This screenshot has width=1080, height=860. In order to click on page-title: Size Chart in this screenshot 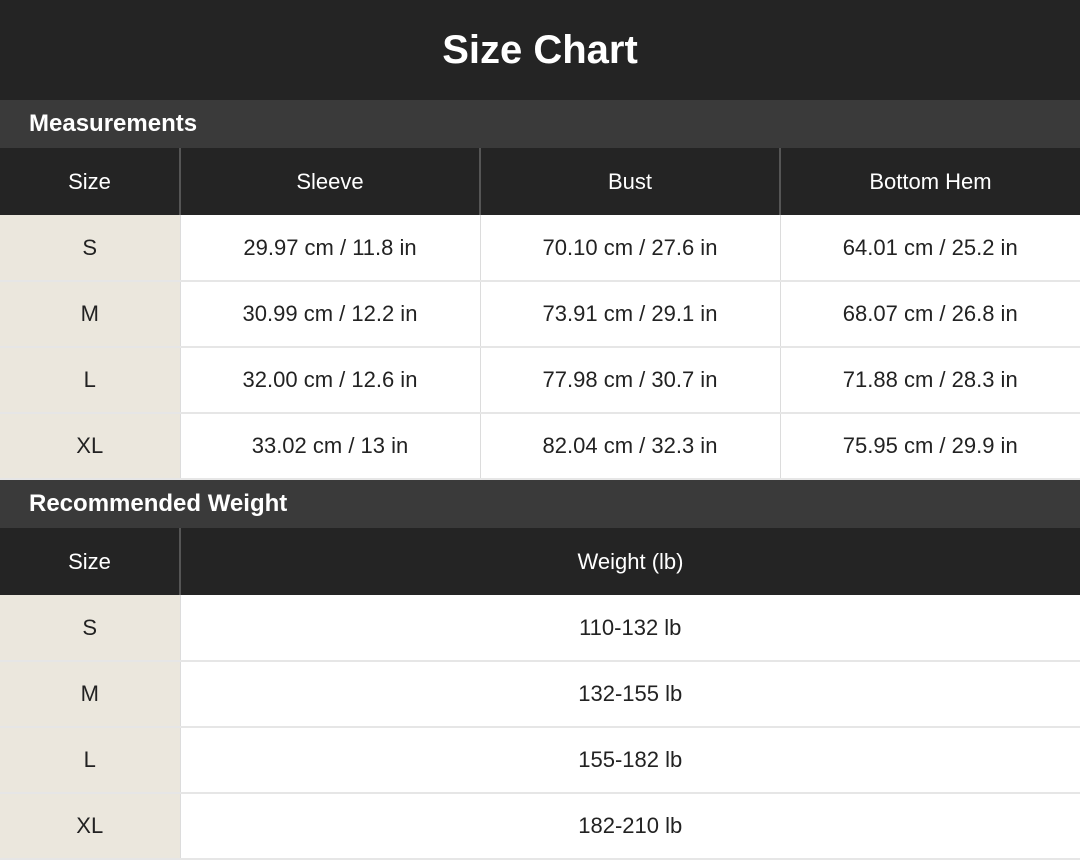, I will do `click(540, 49)`.